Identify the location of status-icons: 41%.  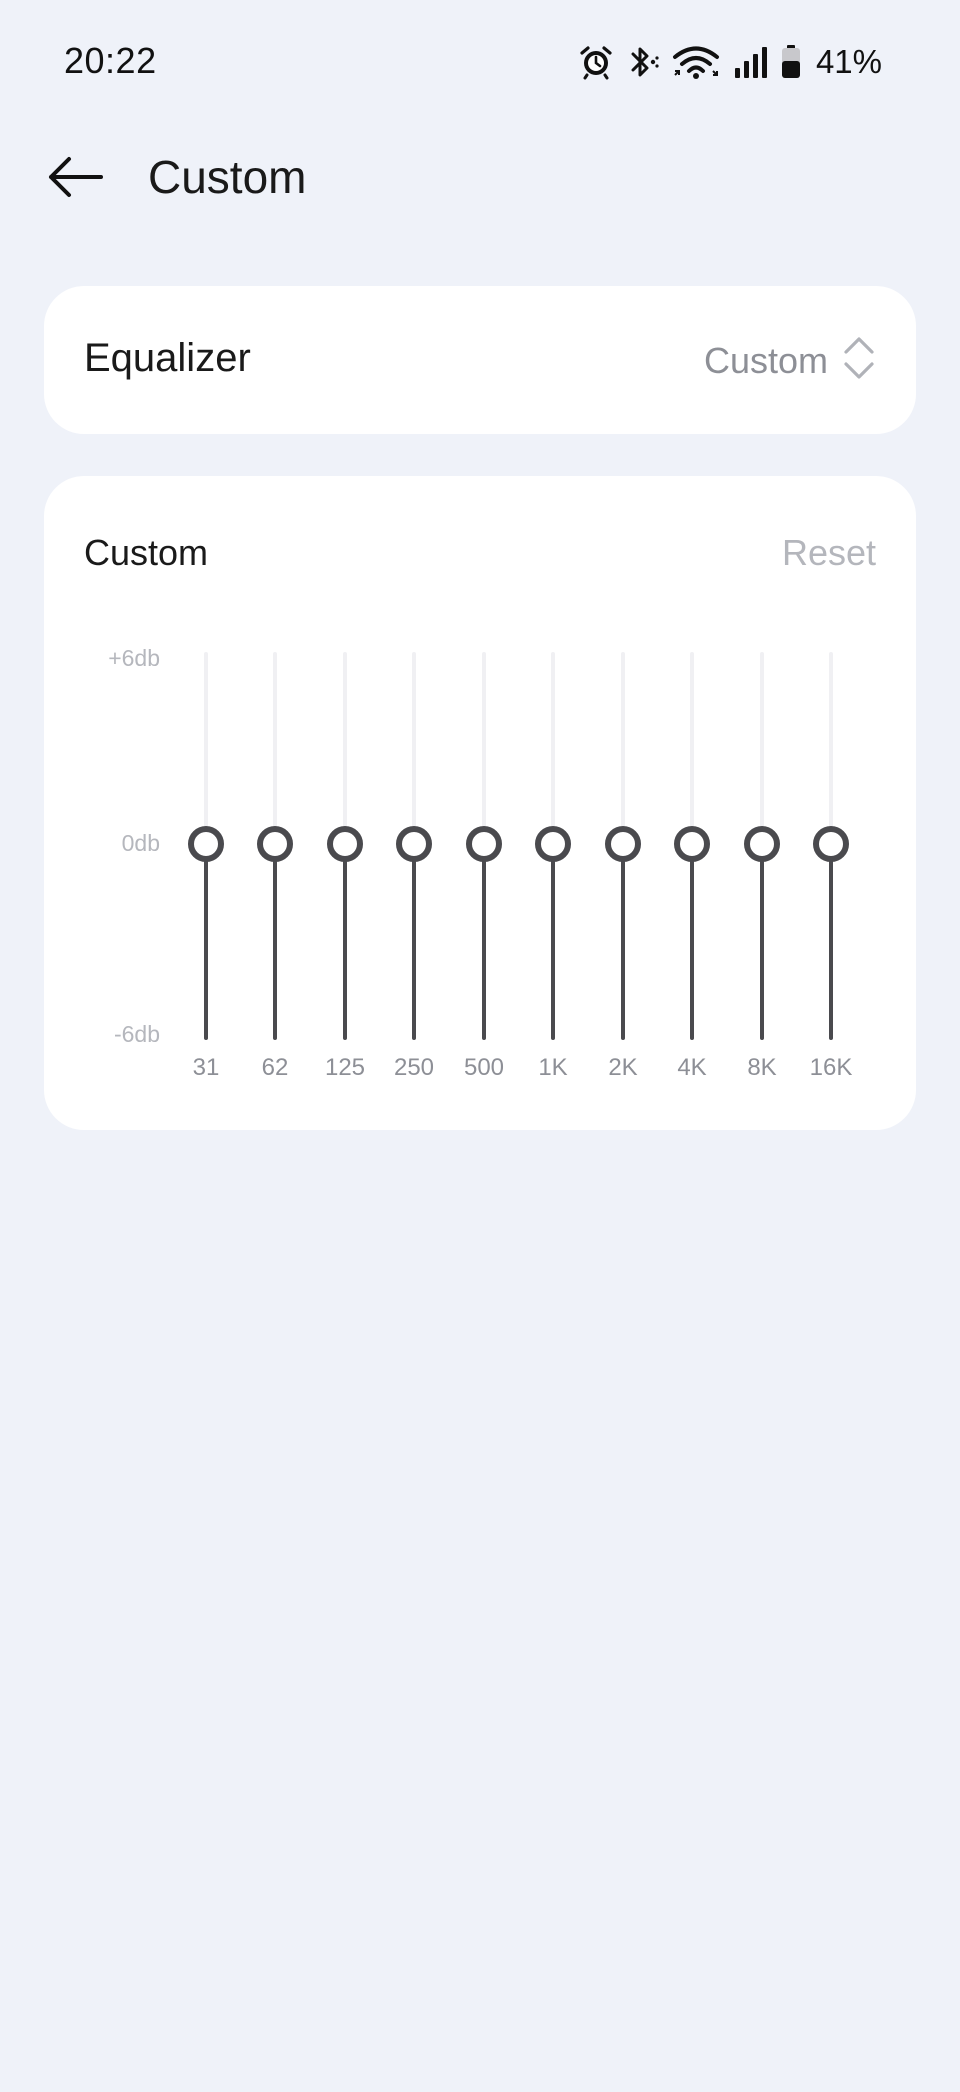
(730, 62).